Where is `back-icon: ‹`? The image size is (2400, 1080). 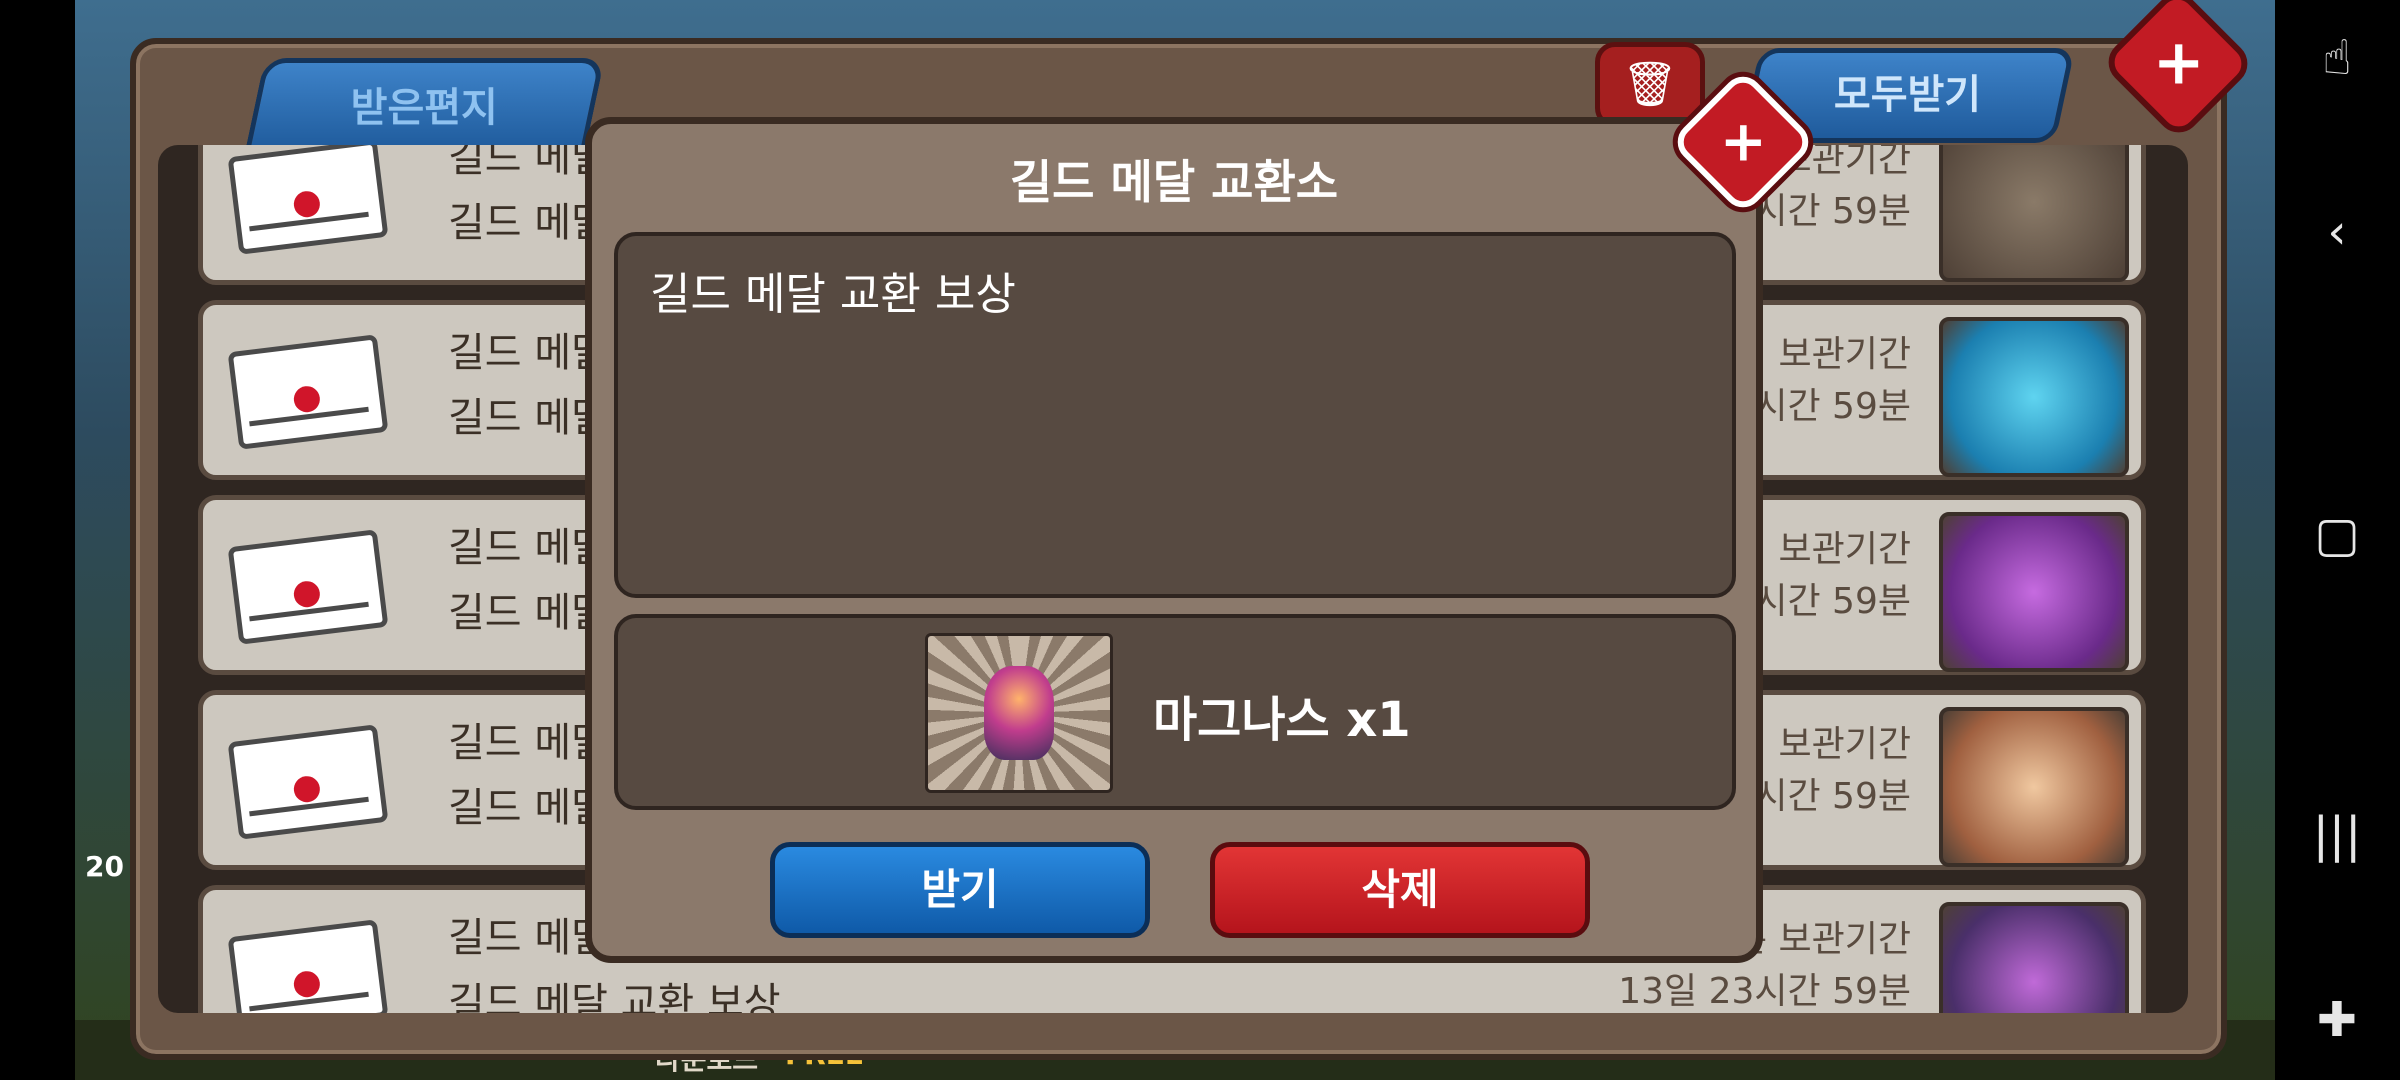 back-icon: ‹ is located at coordinates (2337, 232).